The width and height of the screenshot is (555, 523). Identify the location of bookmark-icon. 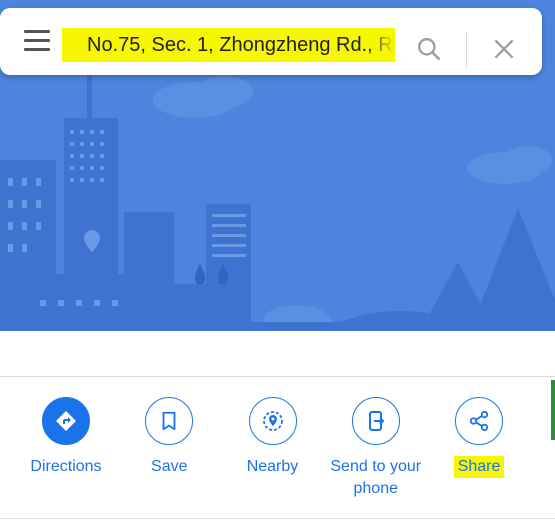
(169, 421).